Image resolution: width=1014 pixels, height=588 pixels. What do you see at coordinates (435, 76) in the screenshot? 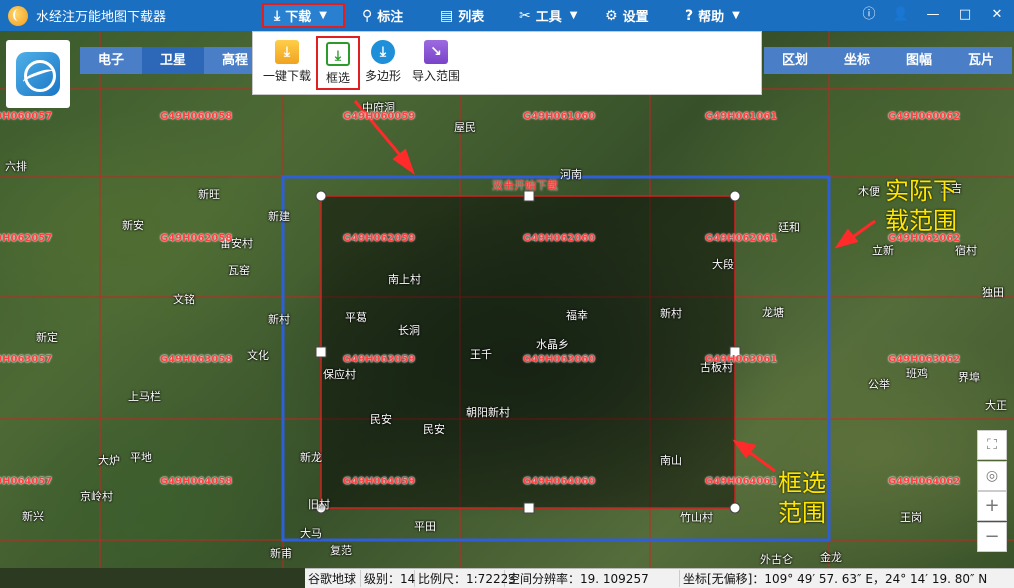
I see `import-range-label: 导入范围` at bounding box center [435, 76].